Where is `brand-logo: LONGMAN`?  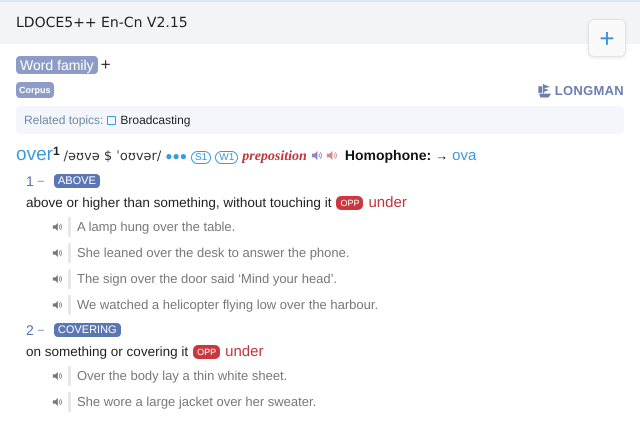 brand-logo: LONGMAN is located at coordinates (589, 90).